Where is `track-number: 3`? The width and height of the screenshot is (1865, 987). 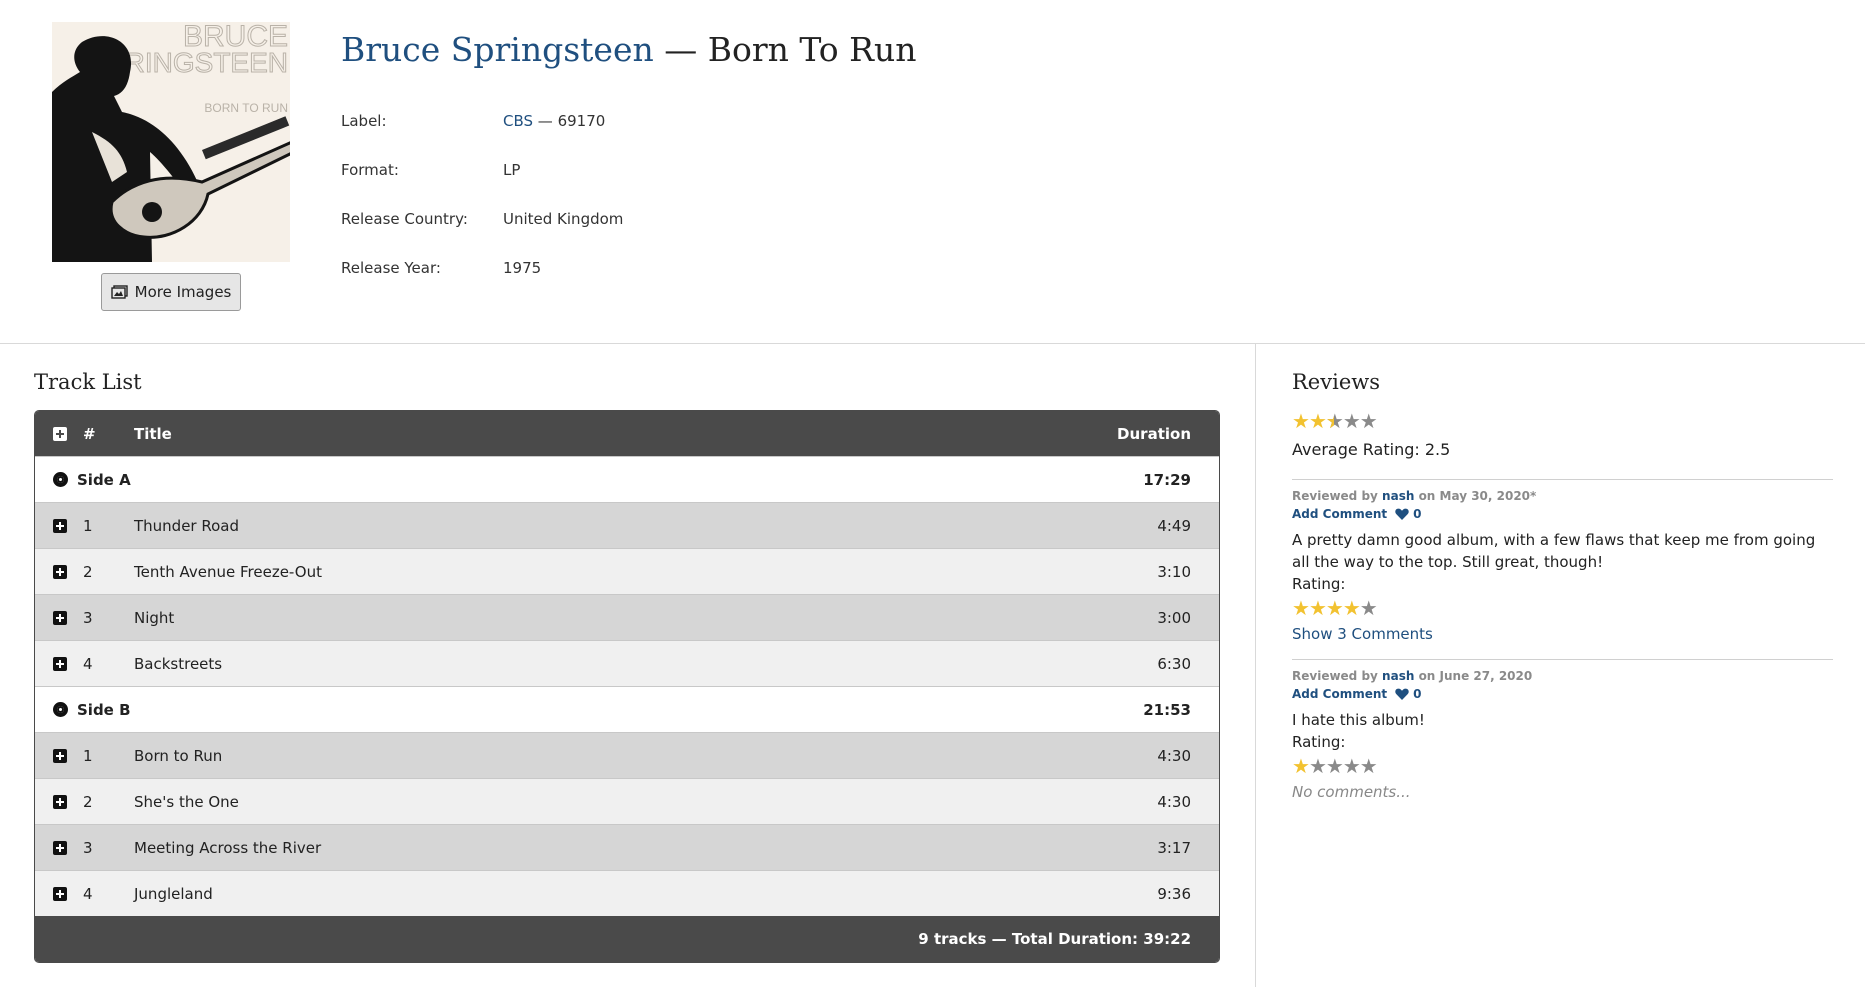
track-number: 3 is located at coordinates (88, 847).